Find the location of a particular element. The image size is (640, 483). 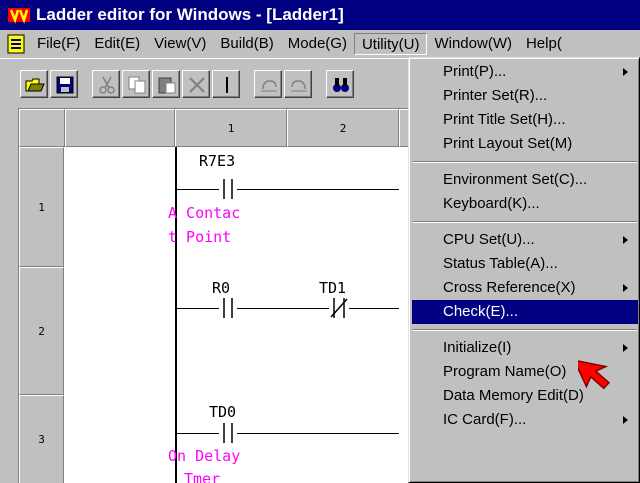

menu-item-print-layout-set: Print Layout Set(M) is located at coordinates (525, 144).